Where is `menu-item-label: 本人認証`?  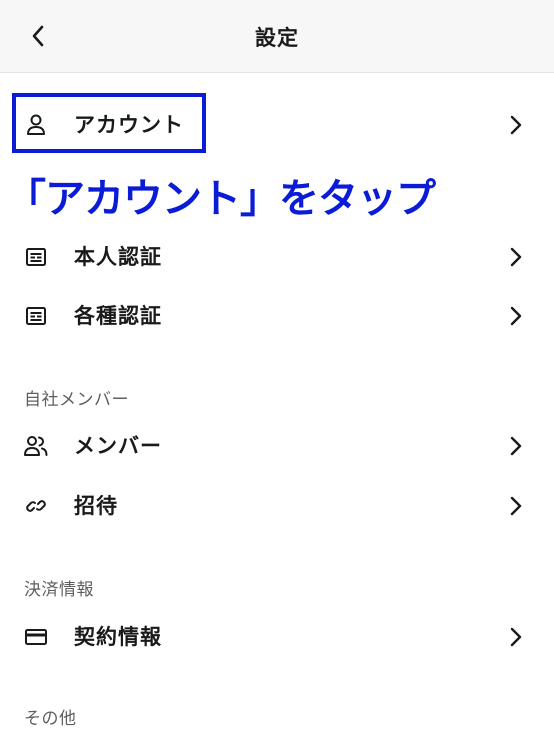 menu-item-label: 本人認証 is located at coordinates (118, 257).